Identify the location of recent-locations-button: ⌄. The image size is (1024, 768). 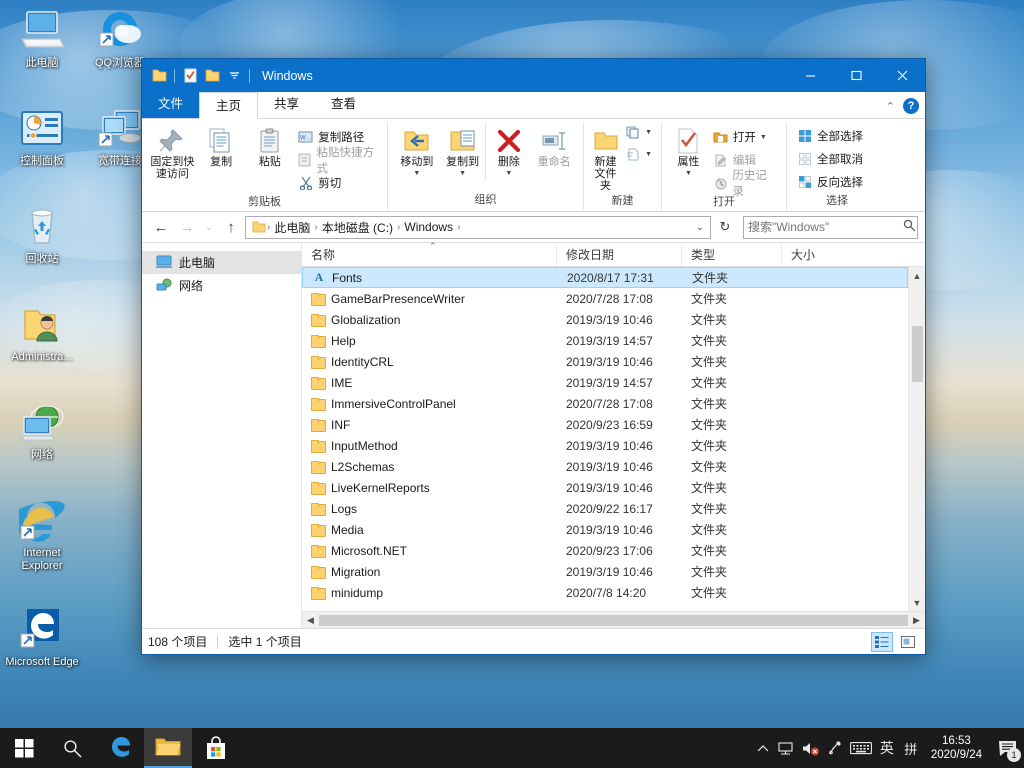
(209, 227).